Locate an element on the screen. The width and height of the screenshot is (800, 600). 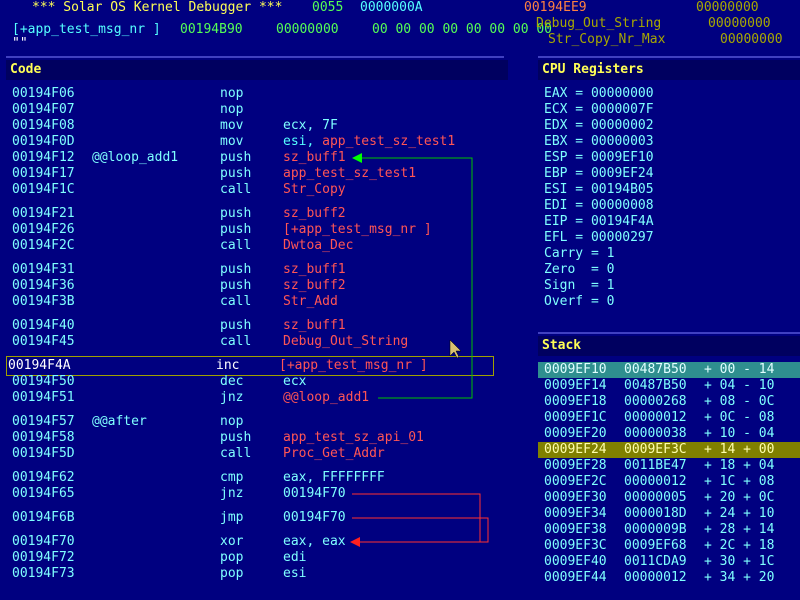
stack-value: 0011CDA9 is located at coordinates (655, 561).